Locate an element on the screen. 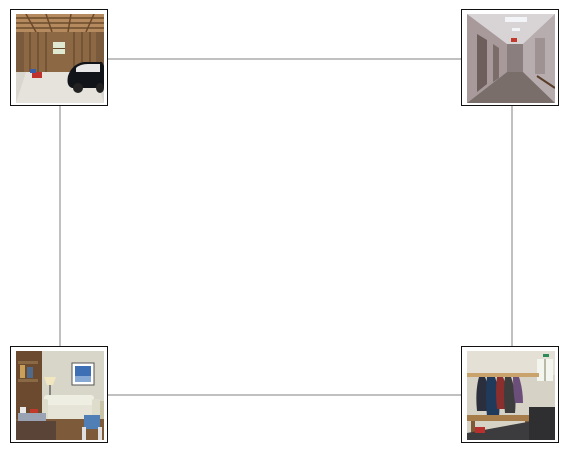  living-room-photo is located at coordinates (60, 395).